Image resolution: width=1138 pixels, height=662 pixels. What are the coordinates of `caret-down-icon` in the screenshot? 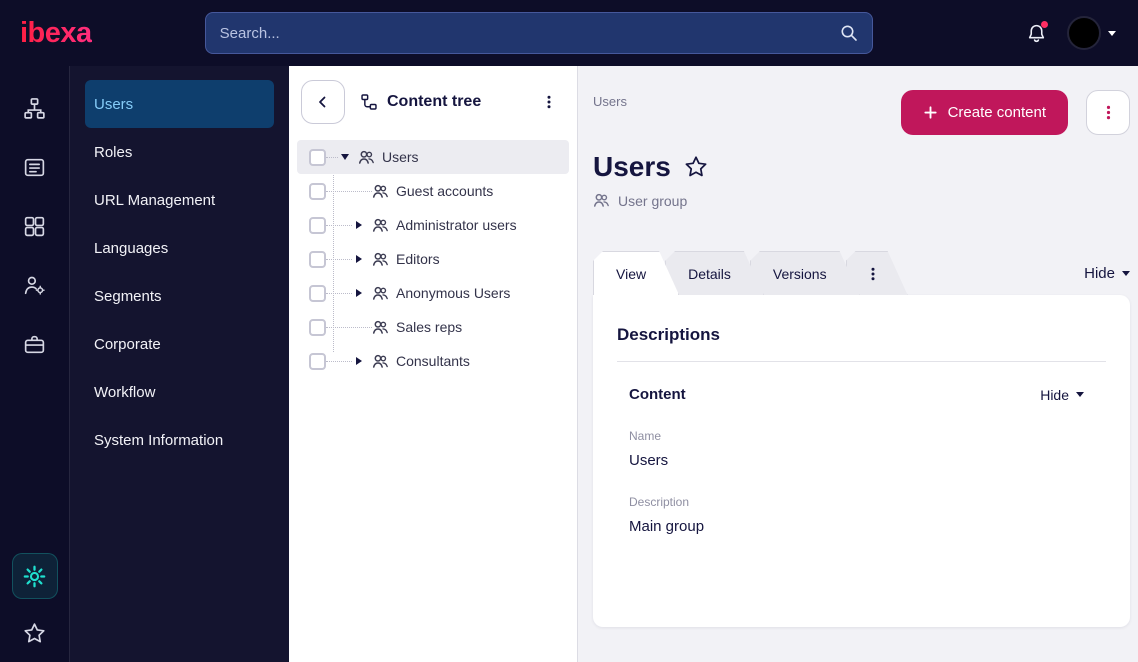 It's located at (1080, 394).